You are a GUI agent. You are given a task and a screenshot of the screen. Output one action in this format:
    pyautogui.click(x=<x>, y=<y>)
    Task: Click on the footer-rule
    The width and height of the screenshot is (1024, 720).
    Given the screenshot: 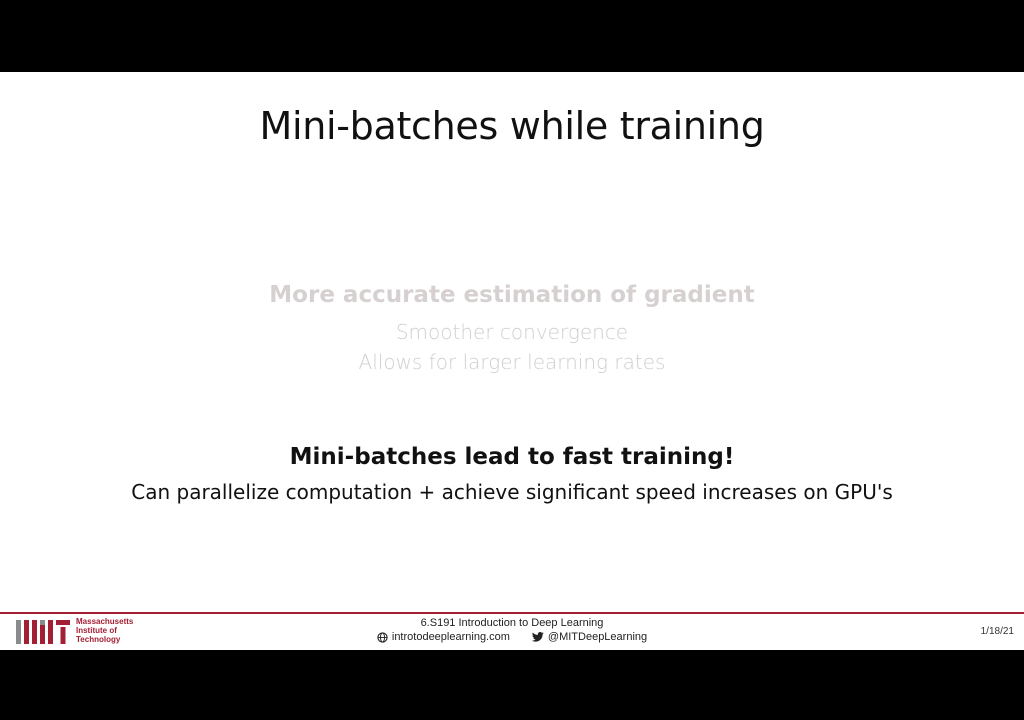 What is the action you would take?
    pyautogui.click(x=512, y=613)
    